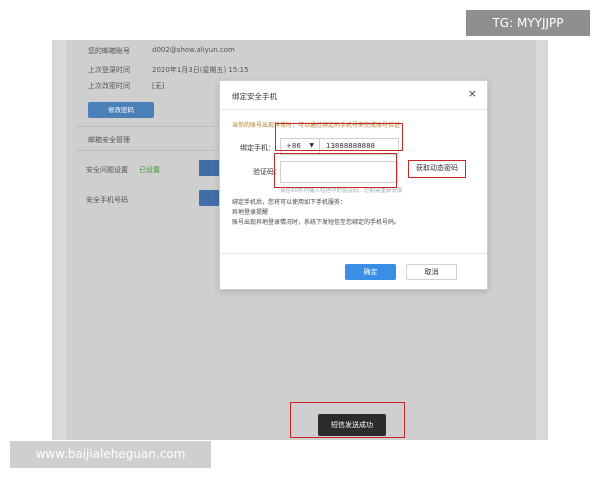  Describe the element at coordinates (431, 272) in the screenshot. I see `cancel-button: 取消` at that location.